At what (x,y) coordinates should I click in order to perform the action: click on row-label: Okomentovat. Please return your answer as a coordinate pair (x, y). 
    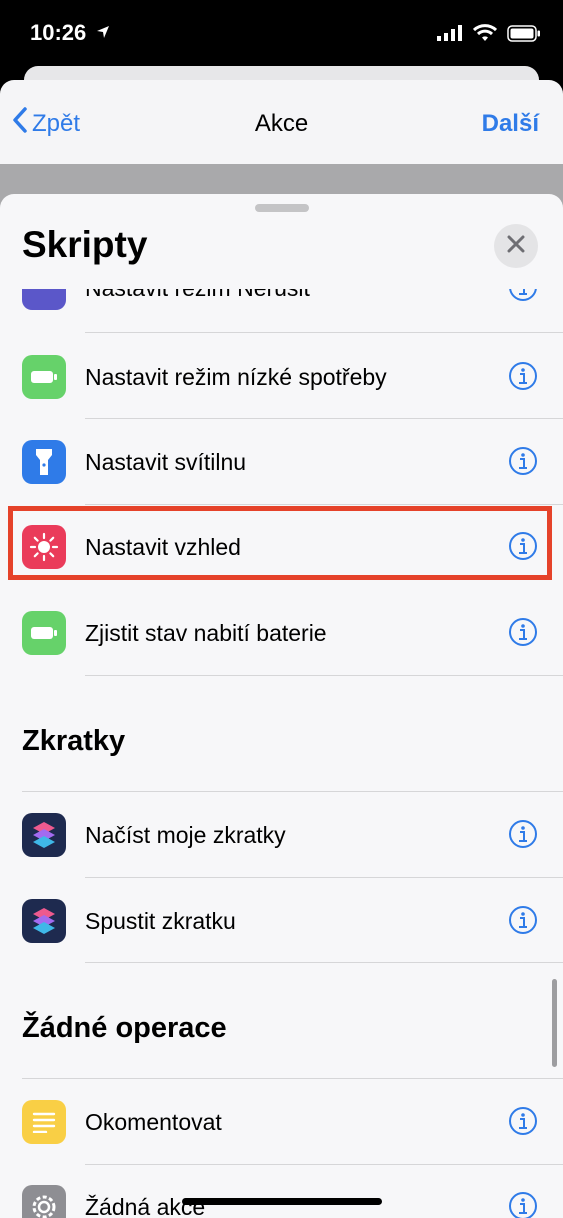
    Looking at the image, I should click on (153, 1122).